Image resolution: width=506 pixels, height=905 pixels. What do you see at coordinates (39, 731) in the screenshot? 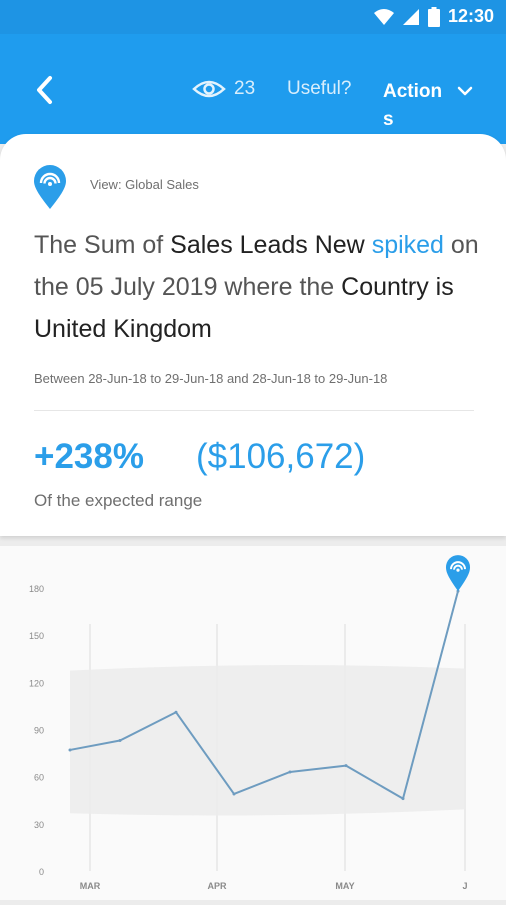
I see `y-tick-label: 90` at bounding box center [39, 731].